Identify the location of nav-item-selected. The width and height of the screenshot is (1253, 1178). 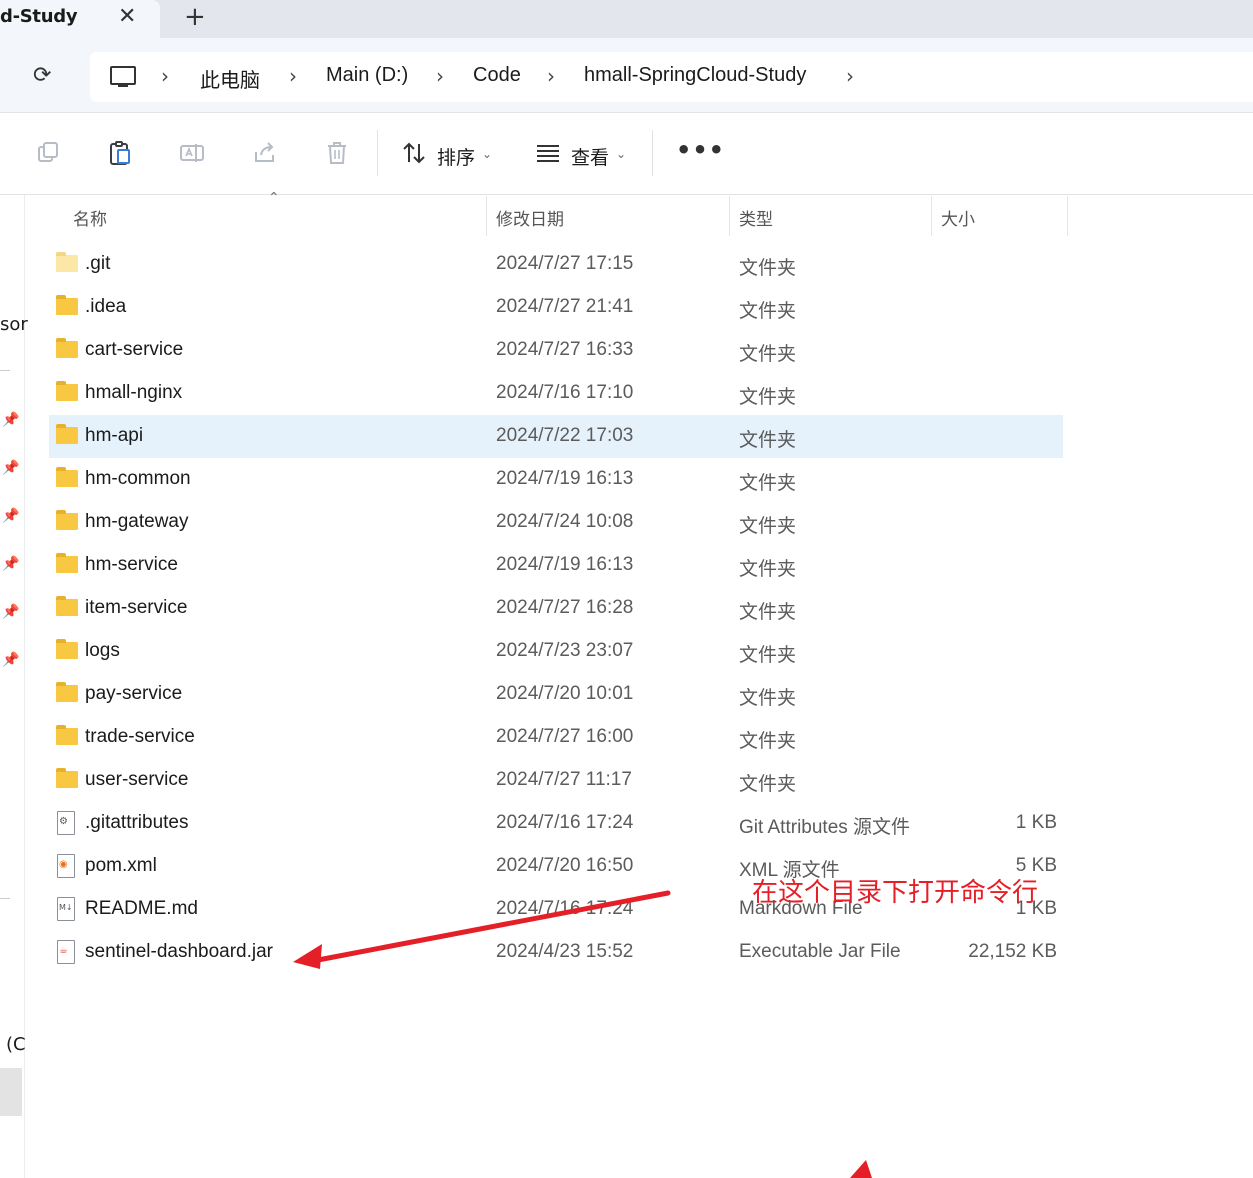
(11, 1092).